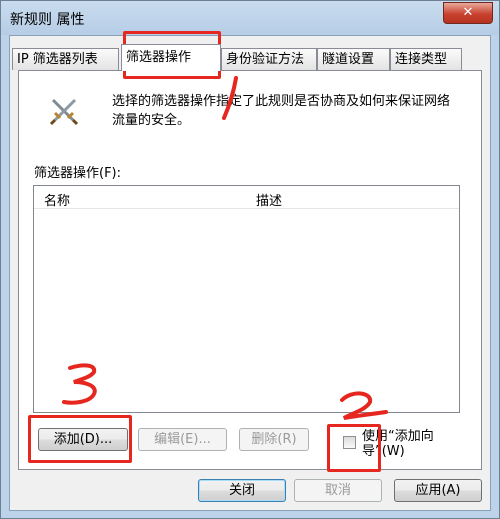 The height and width of the screenshot is (519, 500). I want to click on tab-label: 筛选器操作, so click(159, 57).